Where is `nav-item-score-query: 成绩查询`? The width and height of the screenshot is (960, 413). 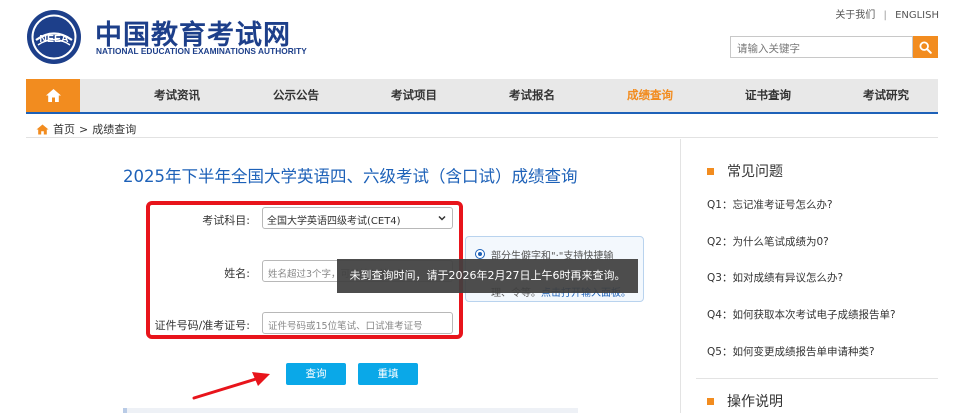 nav-item-score-query: 成绩查询 is located at coordinates (650, 95).